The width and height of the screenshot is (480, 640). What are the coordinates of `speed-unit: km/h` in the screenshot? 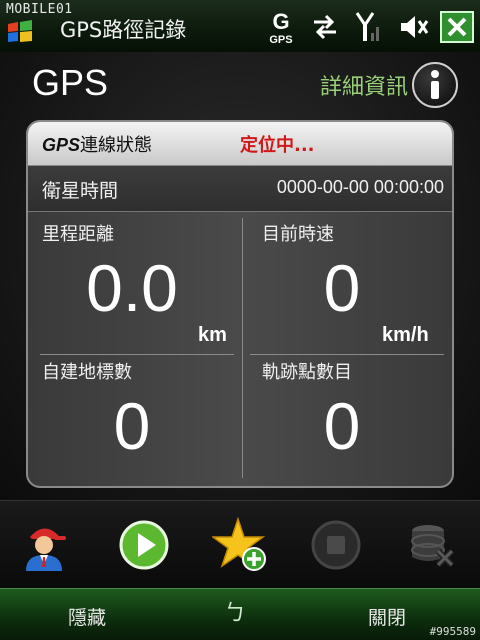 It's located at (405, 335).